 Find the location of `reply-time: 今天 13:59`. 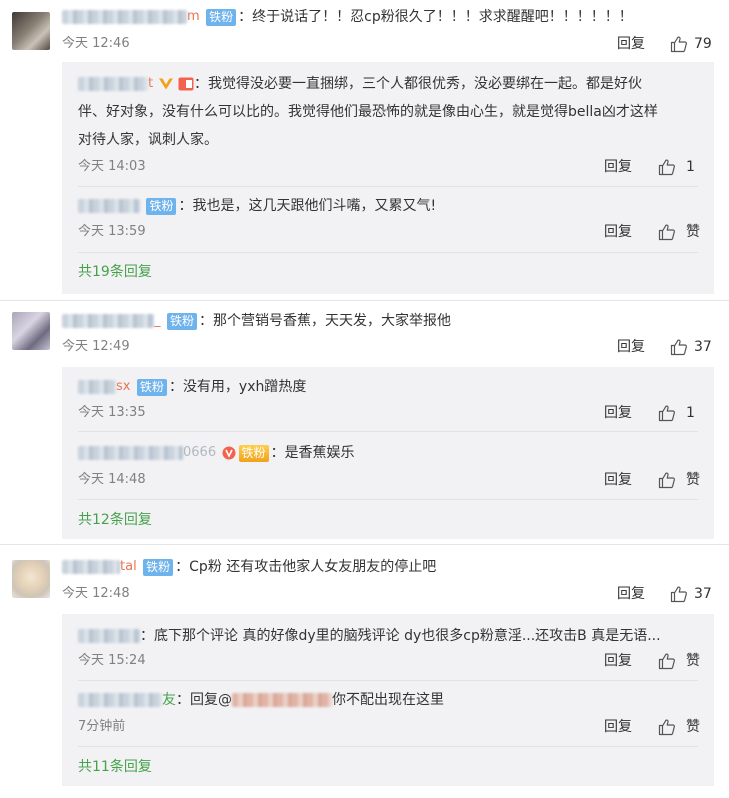

reply-time: 今天 13:59 is located at coordinates (112, 231).